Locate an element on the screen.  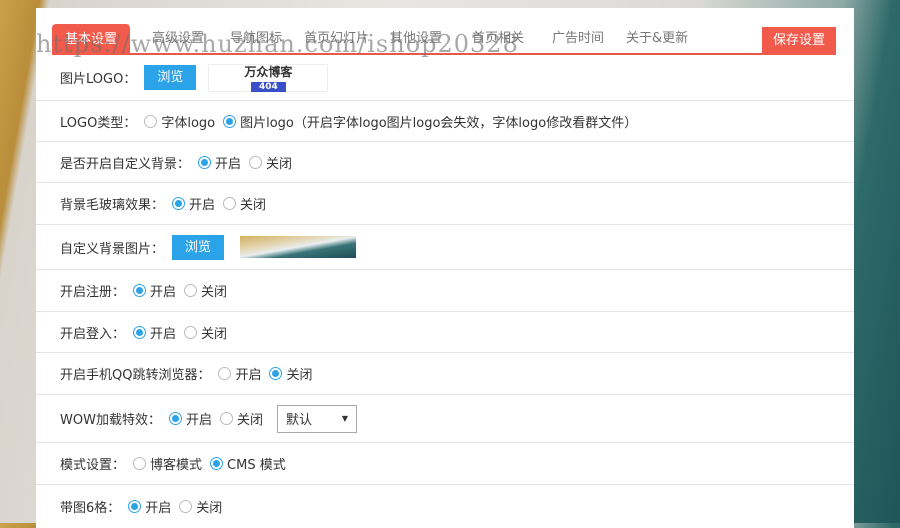
row-wow: WOW加载特效： 开启 关闭 默认 ▼ is located at coordinates (445, 419).